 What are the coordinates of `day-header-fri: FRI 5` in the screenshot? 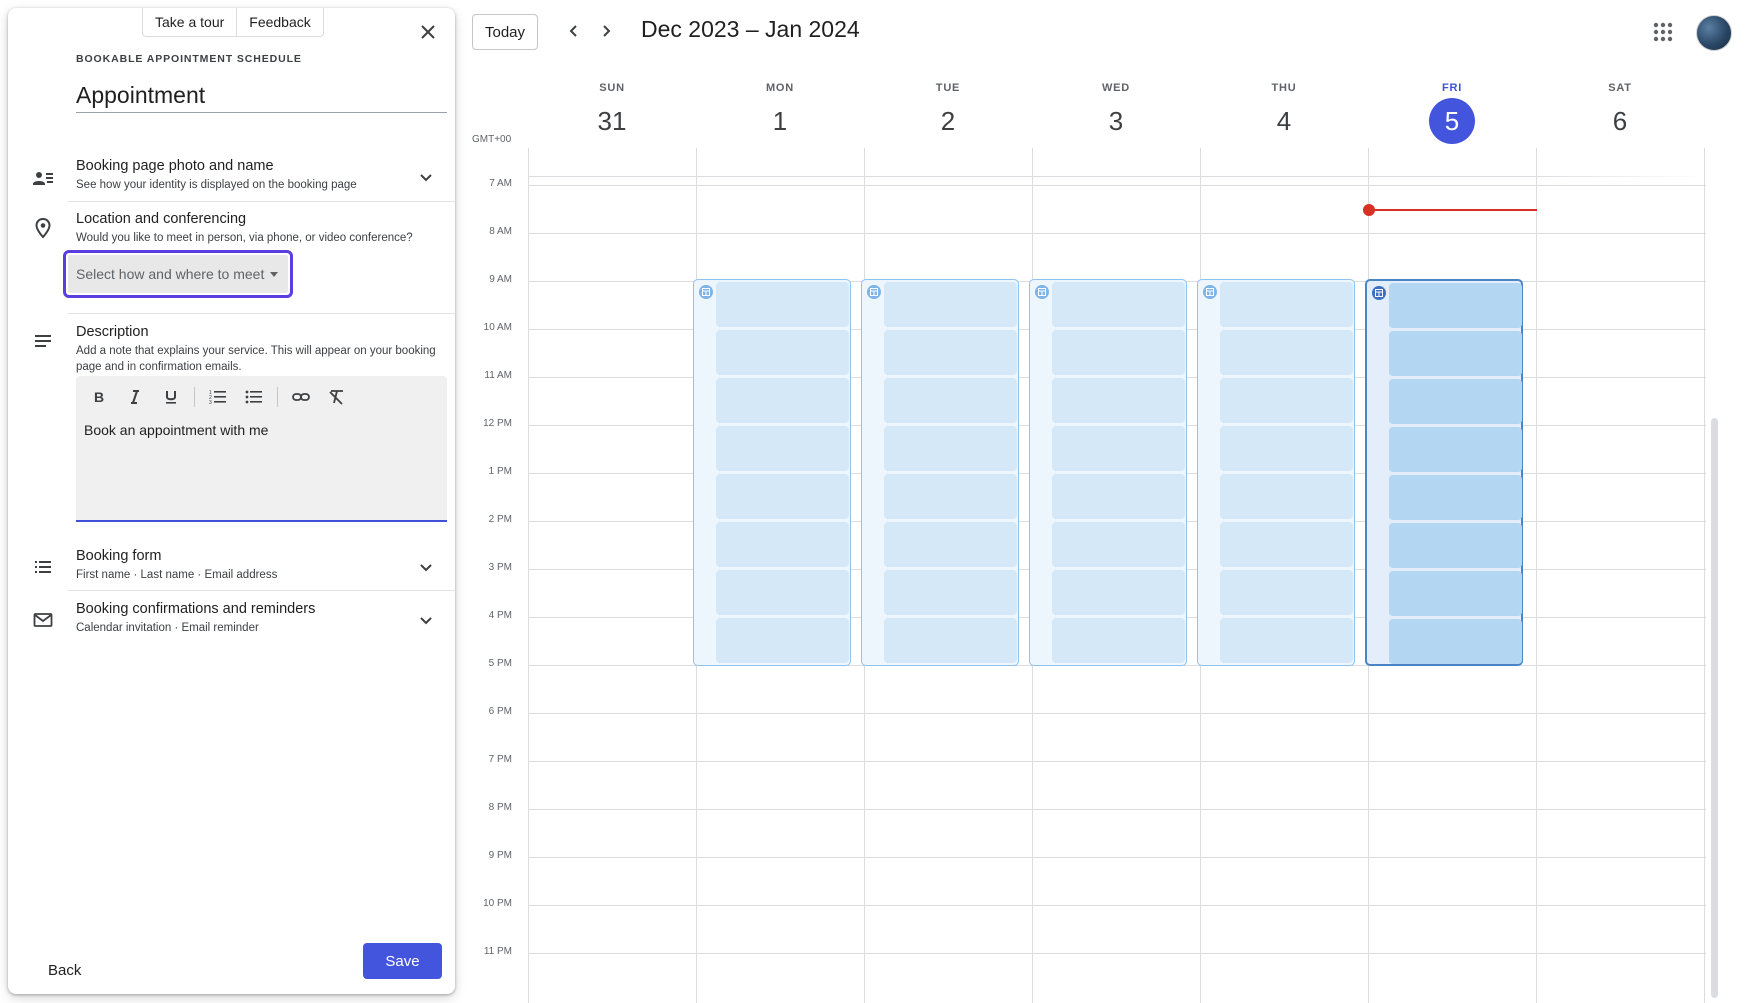 It's located at (1452, 113).